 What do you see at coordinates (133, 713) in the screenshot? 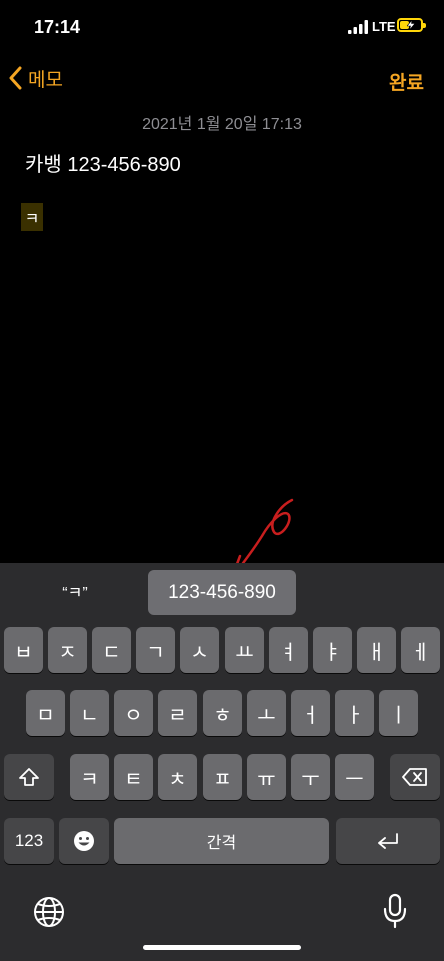
I see `key: ㅇ` at bounding box center [133, 713].